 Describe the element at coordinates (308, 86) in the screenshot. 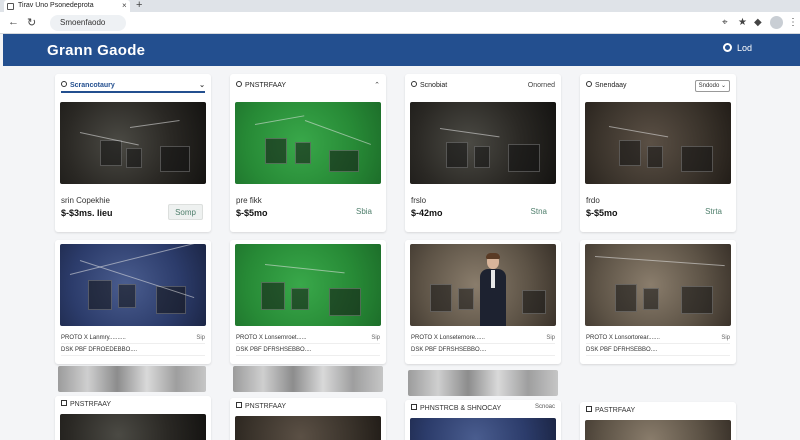

I see `card-header: PNSTRFAAY ⌃` at that location.